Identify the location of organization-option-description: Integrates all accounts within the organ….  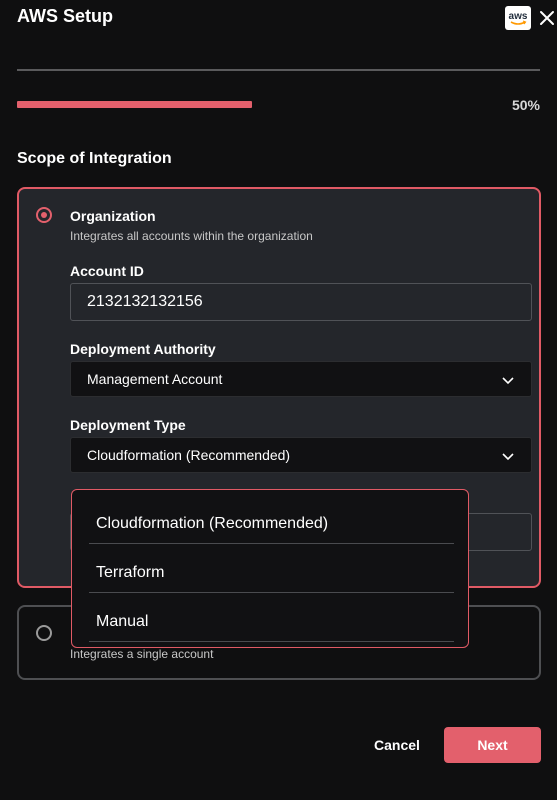
(191, 236).